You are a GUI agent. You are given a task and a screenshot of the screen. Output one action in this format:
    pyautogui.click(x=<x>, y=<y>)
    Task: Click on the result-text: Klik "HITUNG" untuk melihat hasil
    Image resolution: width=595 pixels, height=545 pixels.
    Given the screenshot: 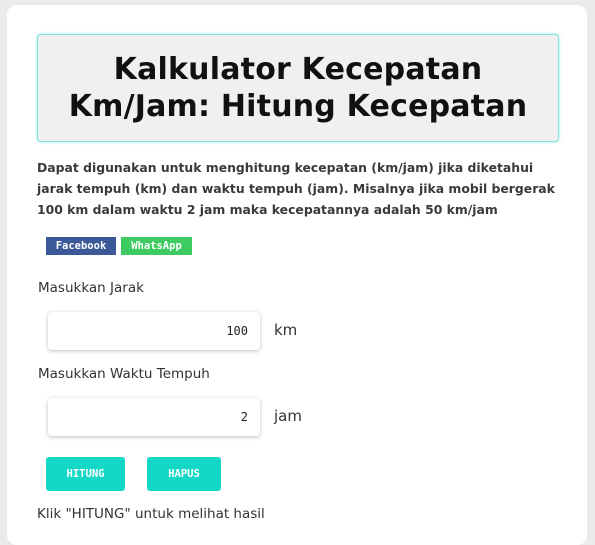 What is the action you would take?
    pyautogui.click(x=151, y=514)
    